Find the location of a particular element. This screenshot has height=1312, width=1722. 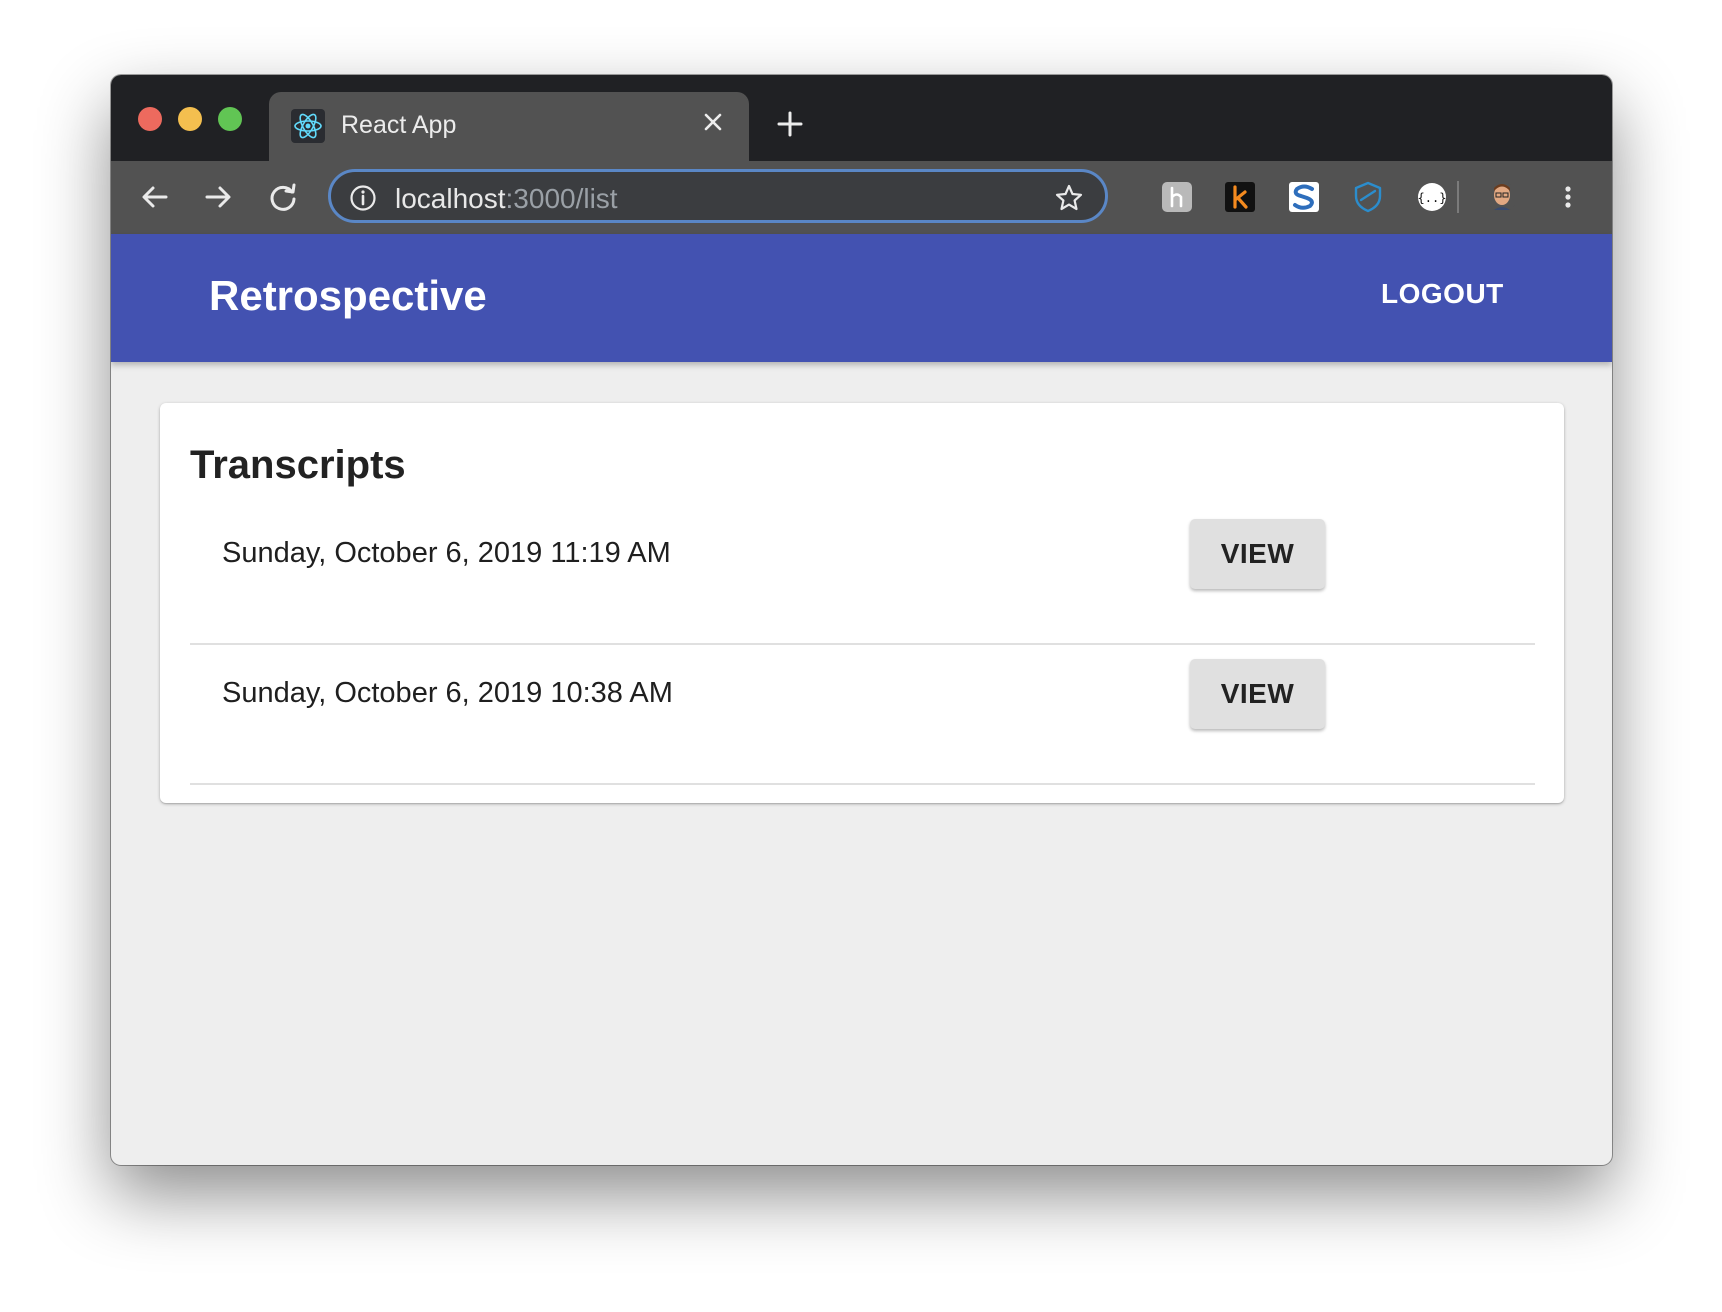

url-path: :3000/list is located at coordinates (561, 198).